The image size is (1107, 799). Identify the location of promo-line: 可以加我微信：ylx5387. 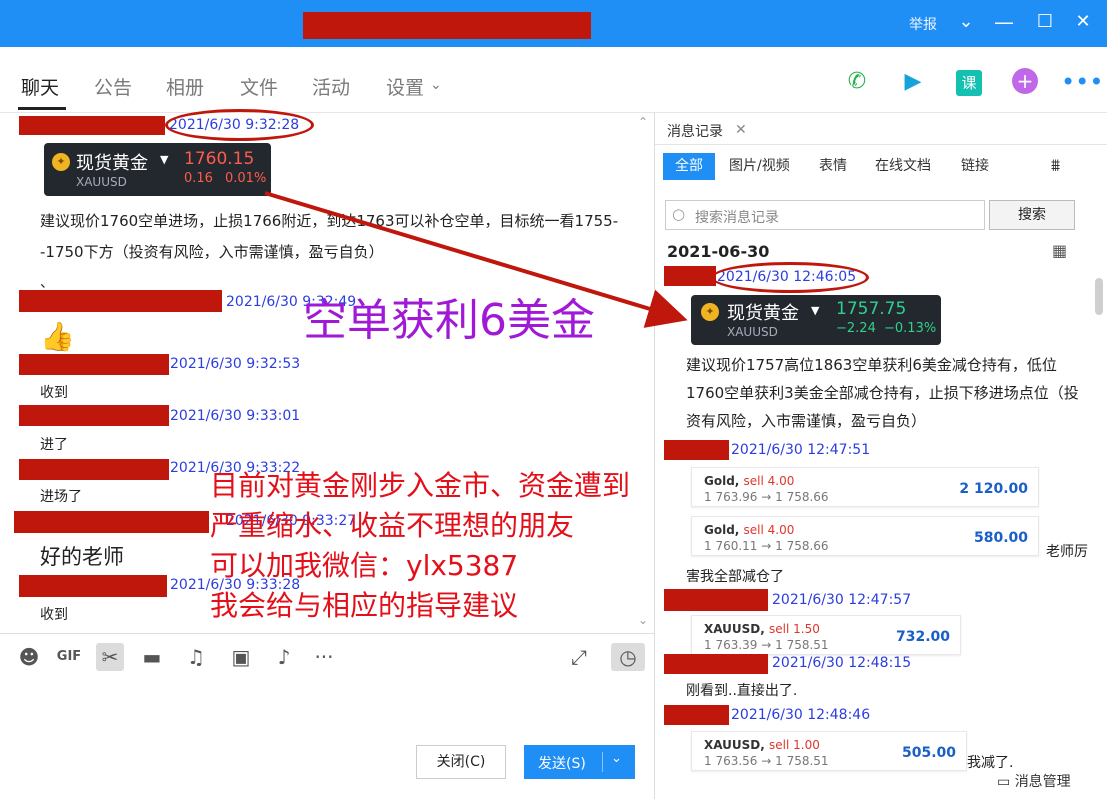
(364, 565).